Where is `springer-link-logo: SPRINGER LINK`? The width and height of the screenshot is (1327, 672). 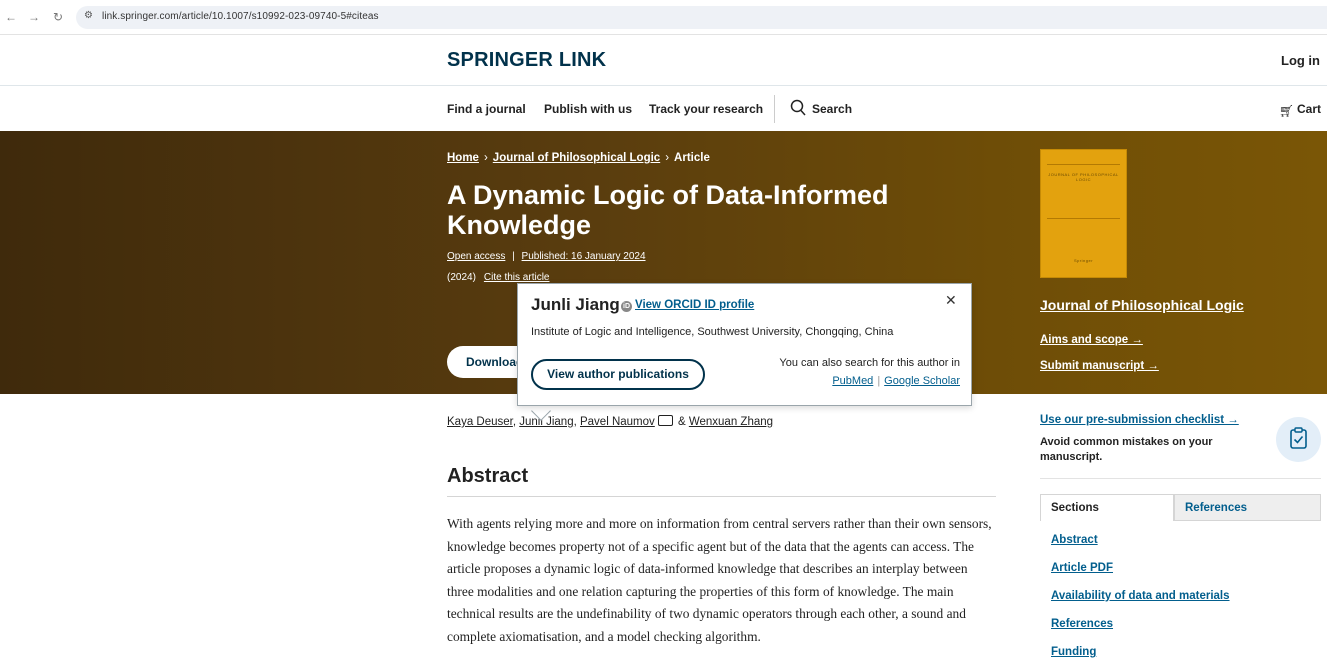 springer-link-logo: SPRINGER LINK is located at coordinates (526, 60).